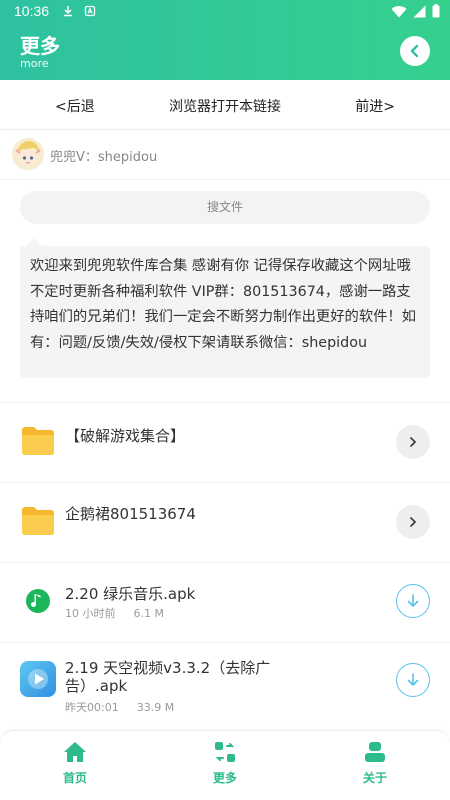 This screenshot has height=800, width=450. What do you see at coordinates (225, 105) in the screenshot?
I see `browser-nav-bar: <后退 浏览器打开本链接 前进>` at bounding box center [225, 105].